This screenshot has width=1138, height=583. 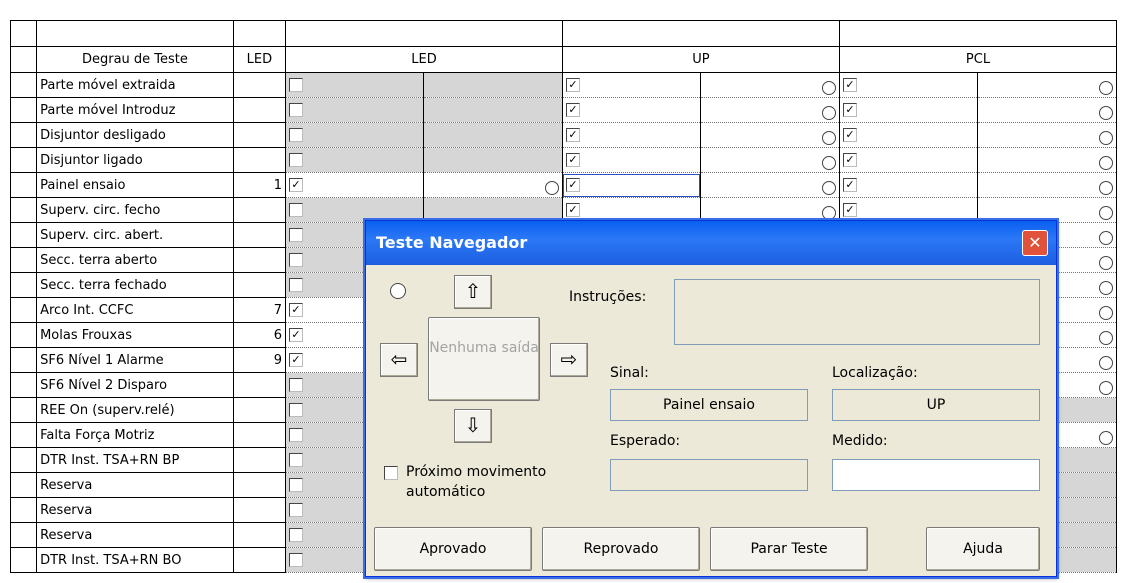 I want to click on close-icon: ✕, so click(x=1035, y=243).